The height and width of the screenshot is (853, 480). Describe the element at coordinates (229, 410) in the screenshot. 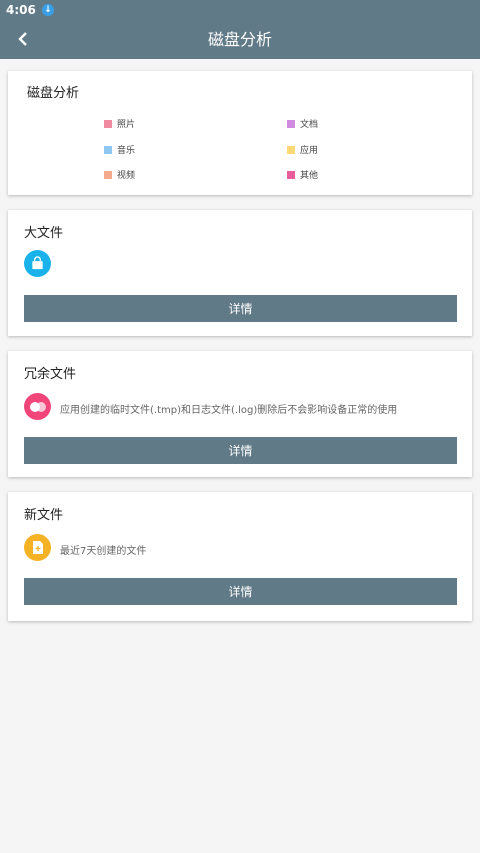

I see `redundant-files-description: 应用创建的临时文件(.tmp)和日志文件(.log)删除后不会影响设备正常的使用` at that location.